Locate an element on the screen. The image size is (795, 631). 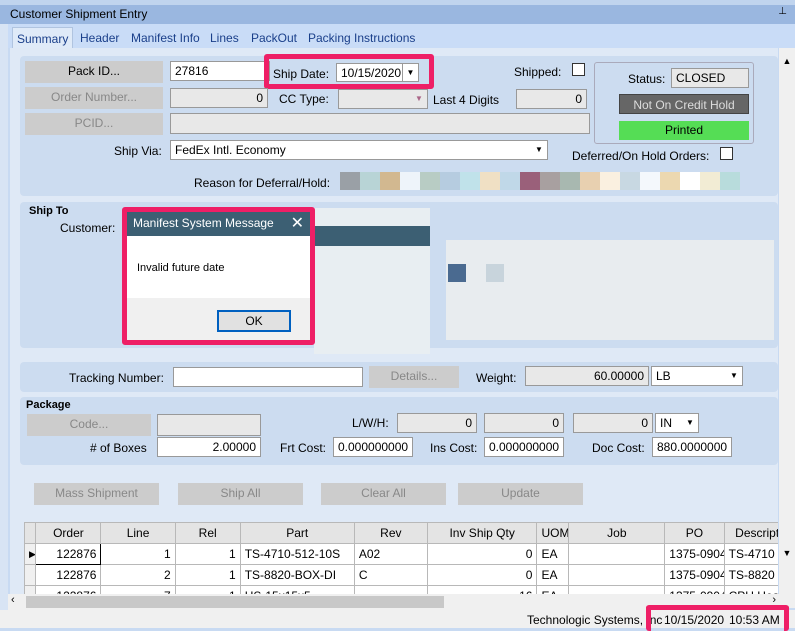
weight-field: 60.00000 is located at coordinates (587, 376).